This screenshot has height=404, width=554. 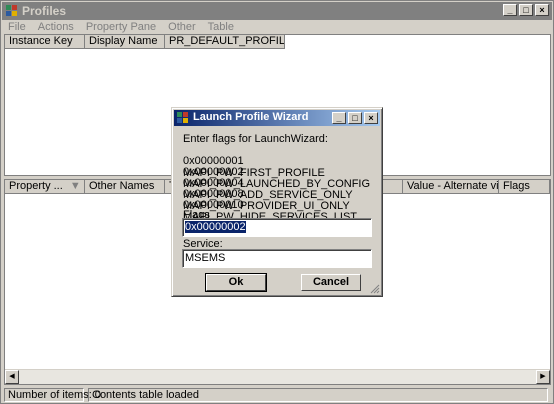 I want to click on status-item-count: Number of items: 0, so click(x=52, y=395).